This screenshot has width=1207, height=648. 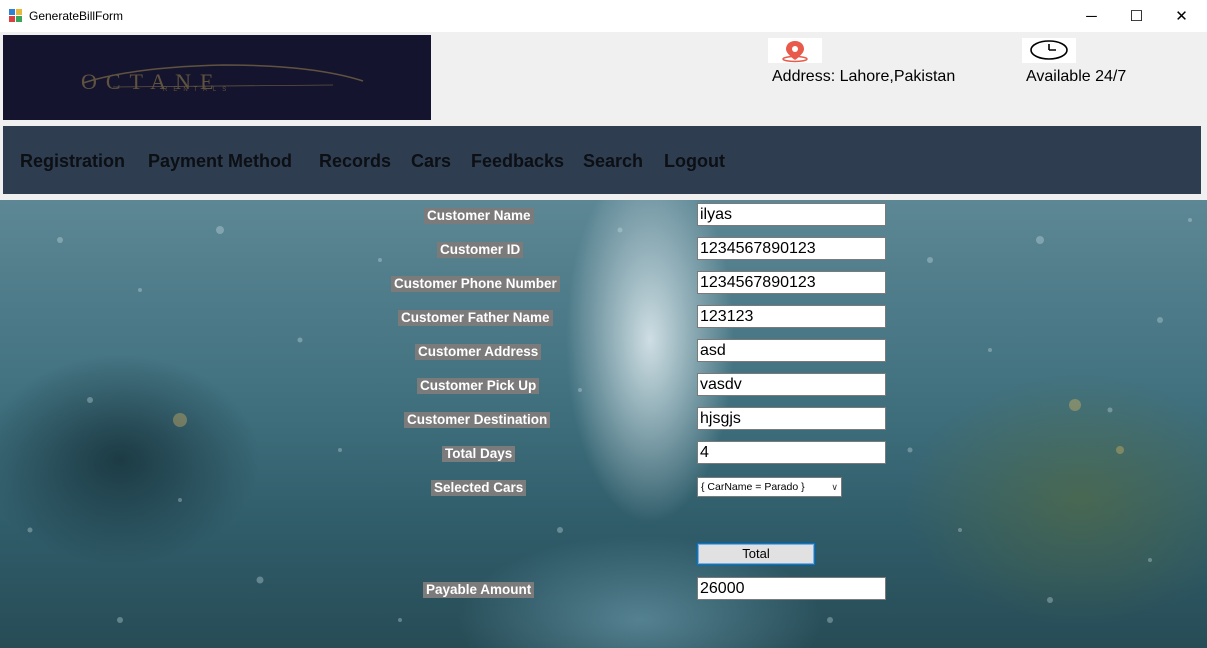 What do you see at coordinates (479, 454) in the screenshot?
I see `total-days-label: Total Days` at bounding box center [479, 454].